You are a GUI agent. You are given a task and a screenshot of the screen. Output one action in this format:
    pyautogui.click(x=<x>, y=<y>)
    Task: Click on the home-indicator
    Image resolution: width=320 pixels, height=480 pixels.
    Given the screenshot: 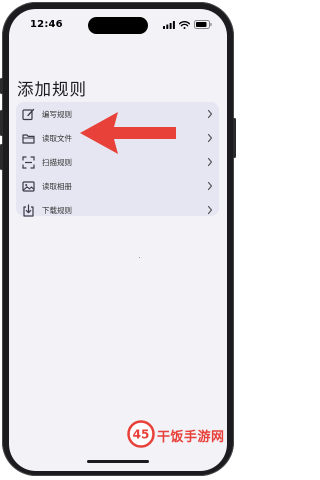 What is the action you would take?
    pyautogui.click(x=118, y=461)
    